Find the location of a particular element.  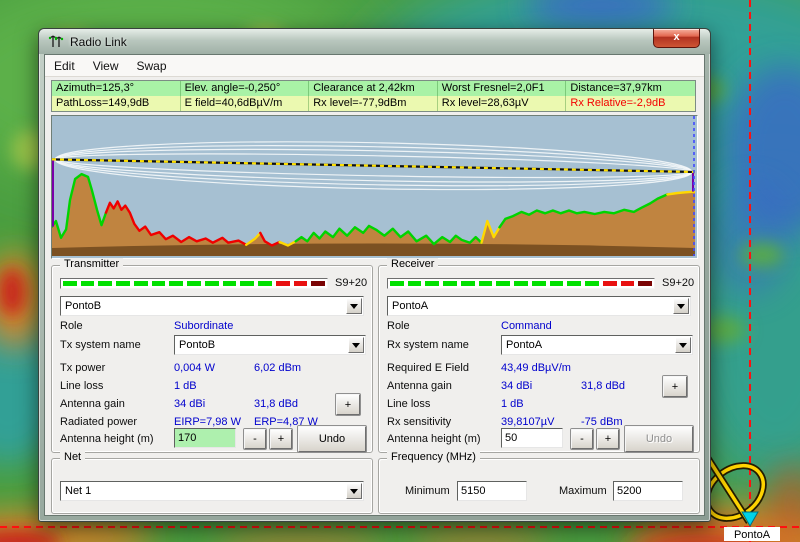

tx-height-minus-button: - is located at coordinates (255, 439).